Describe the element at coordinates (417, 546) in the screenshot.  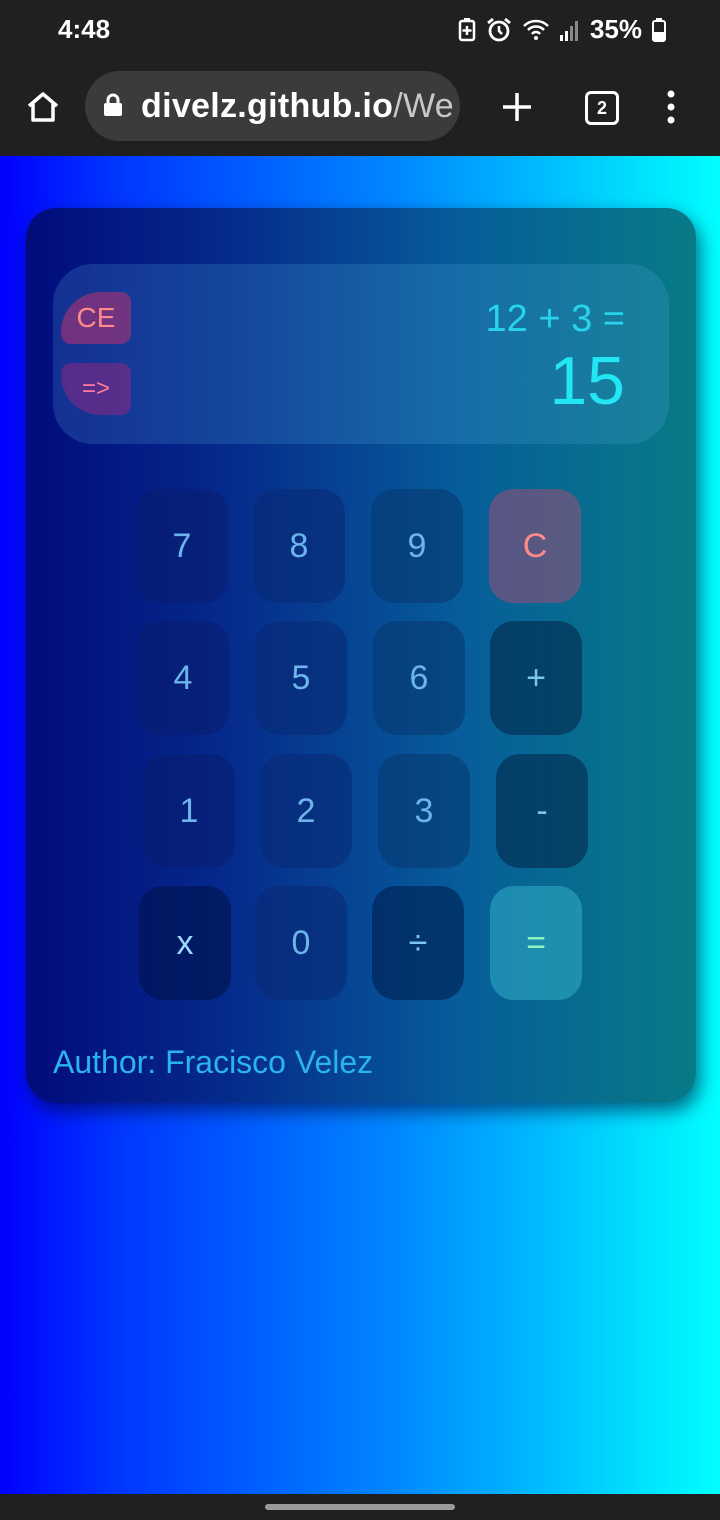
I see `key-digit-9: 9` at that location.